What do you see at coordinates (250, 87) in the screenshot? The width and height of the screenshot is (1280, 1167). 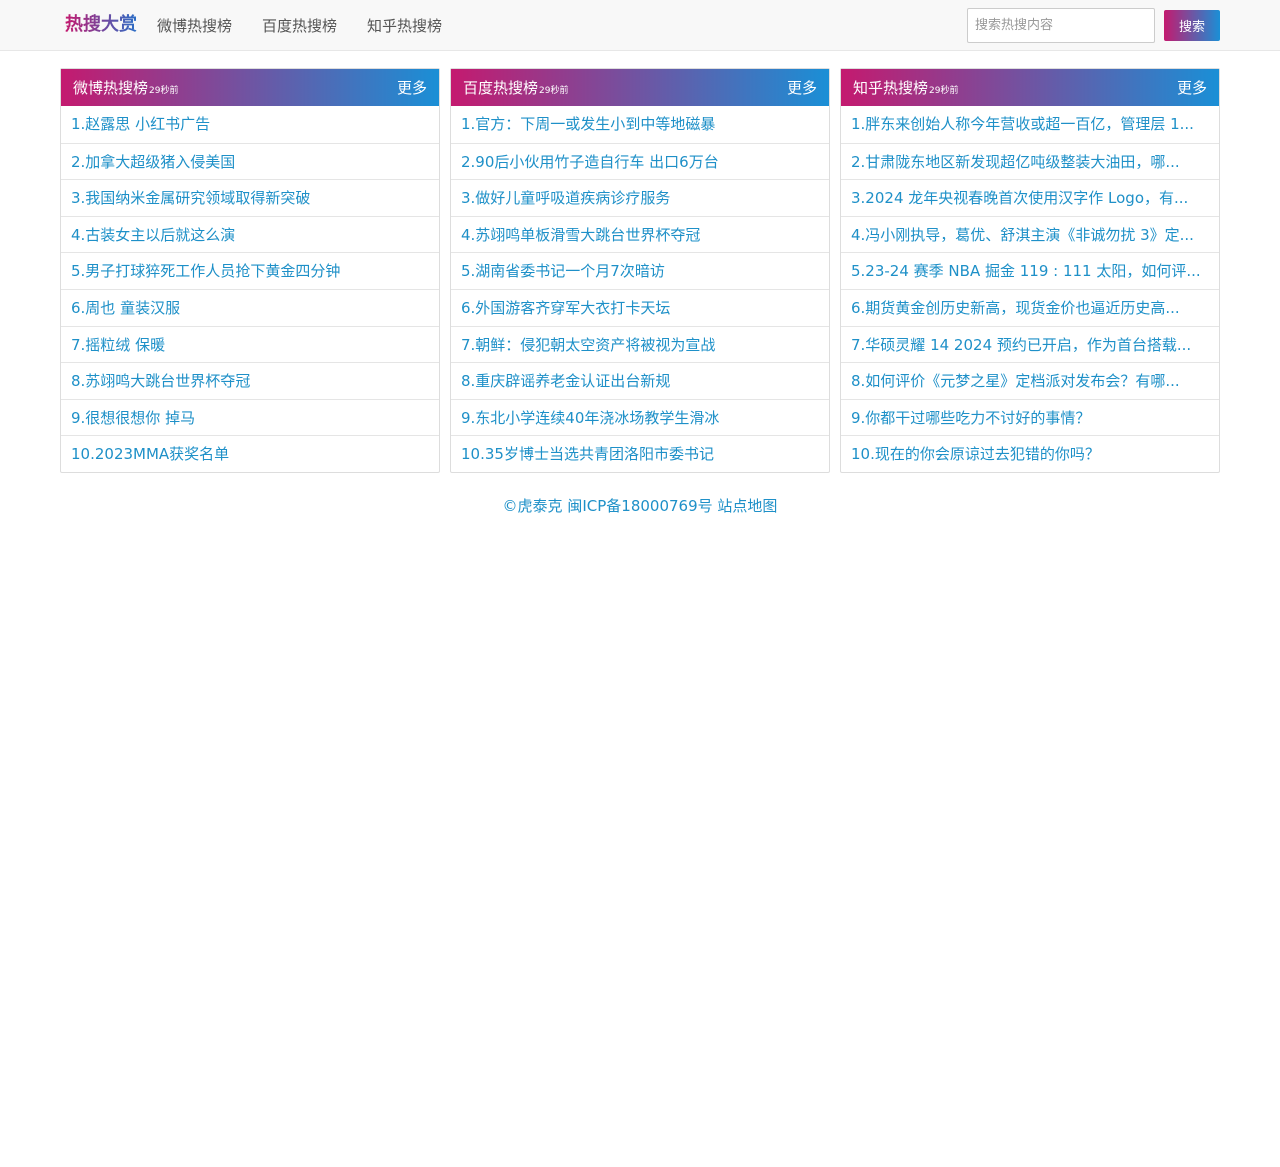 I see `panel-header: 微博热搜榜29秒前 更多` at bounding box center [250, 87].